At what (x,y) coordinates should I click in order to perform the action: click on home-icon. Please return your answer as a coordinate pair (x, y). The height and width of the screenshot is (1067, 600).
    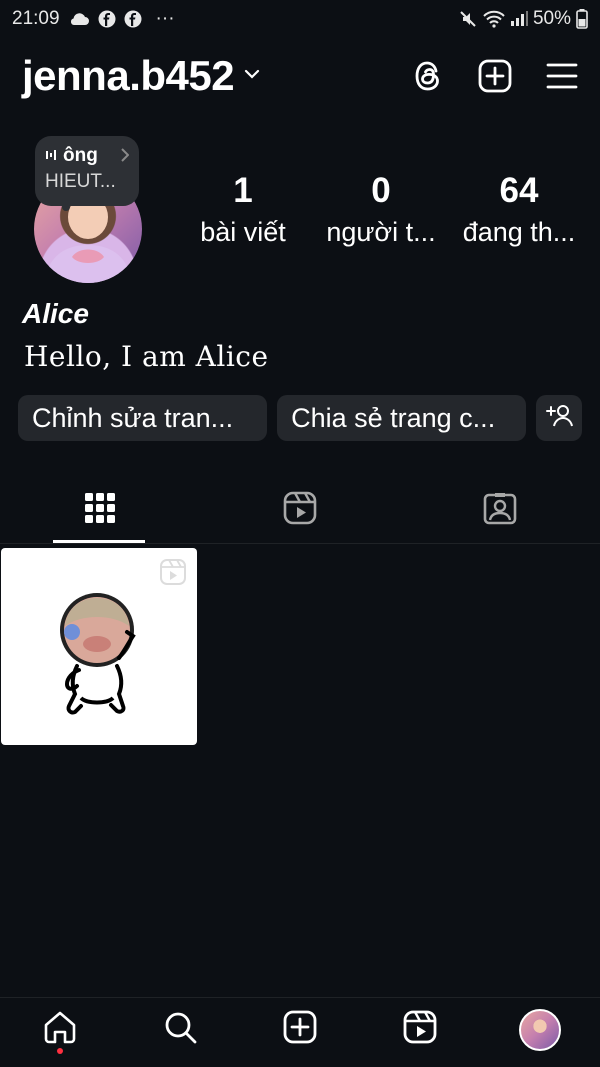
    Looking at the image, I should click on (60, 1029).